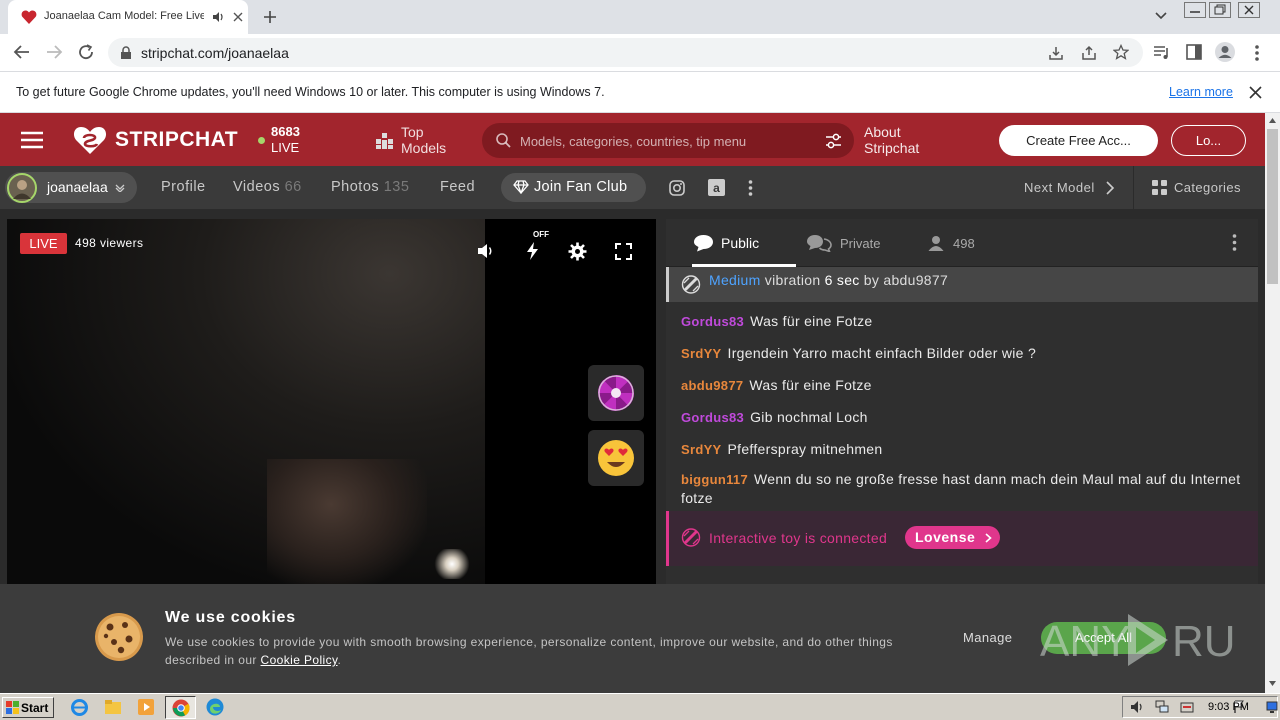 The width and height of the screenshot is (1280, 720). I want to click on join-fan-club-button: Join Fan Club, so click(573, 187).